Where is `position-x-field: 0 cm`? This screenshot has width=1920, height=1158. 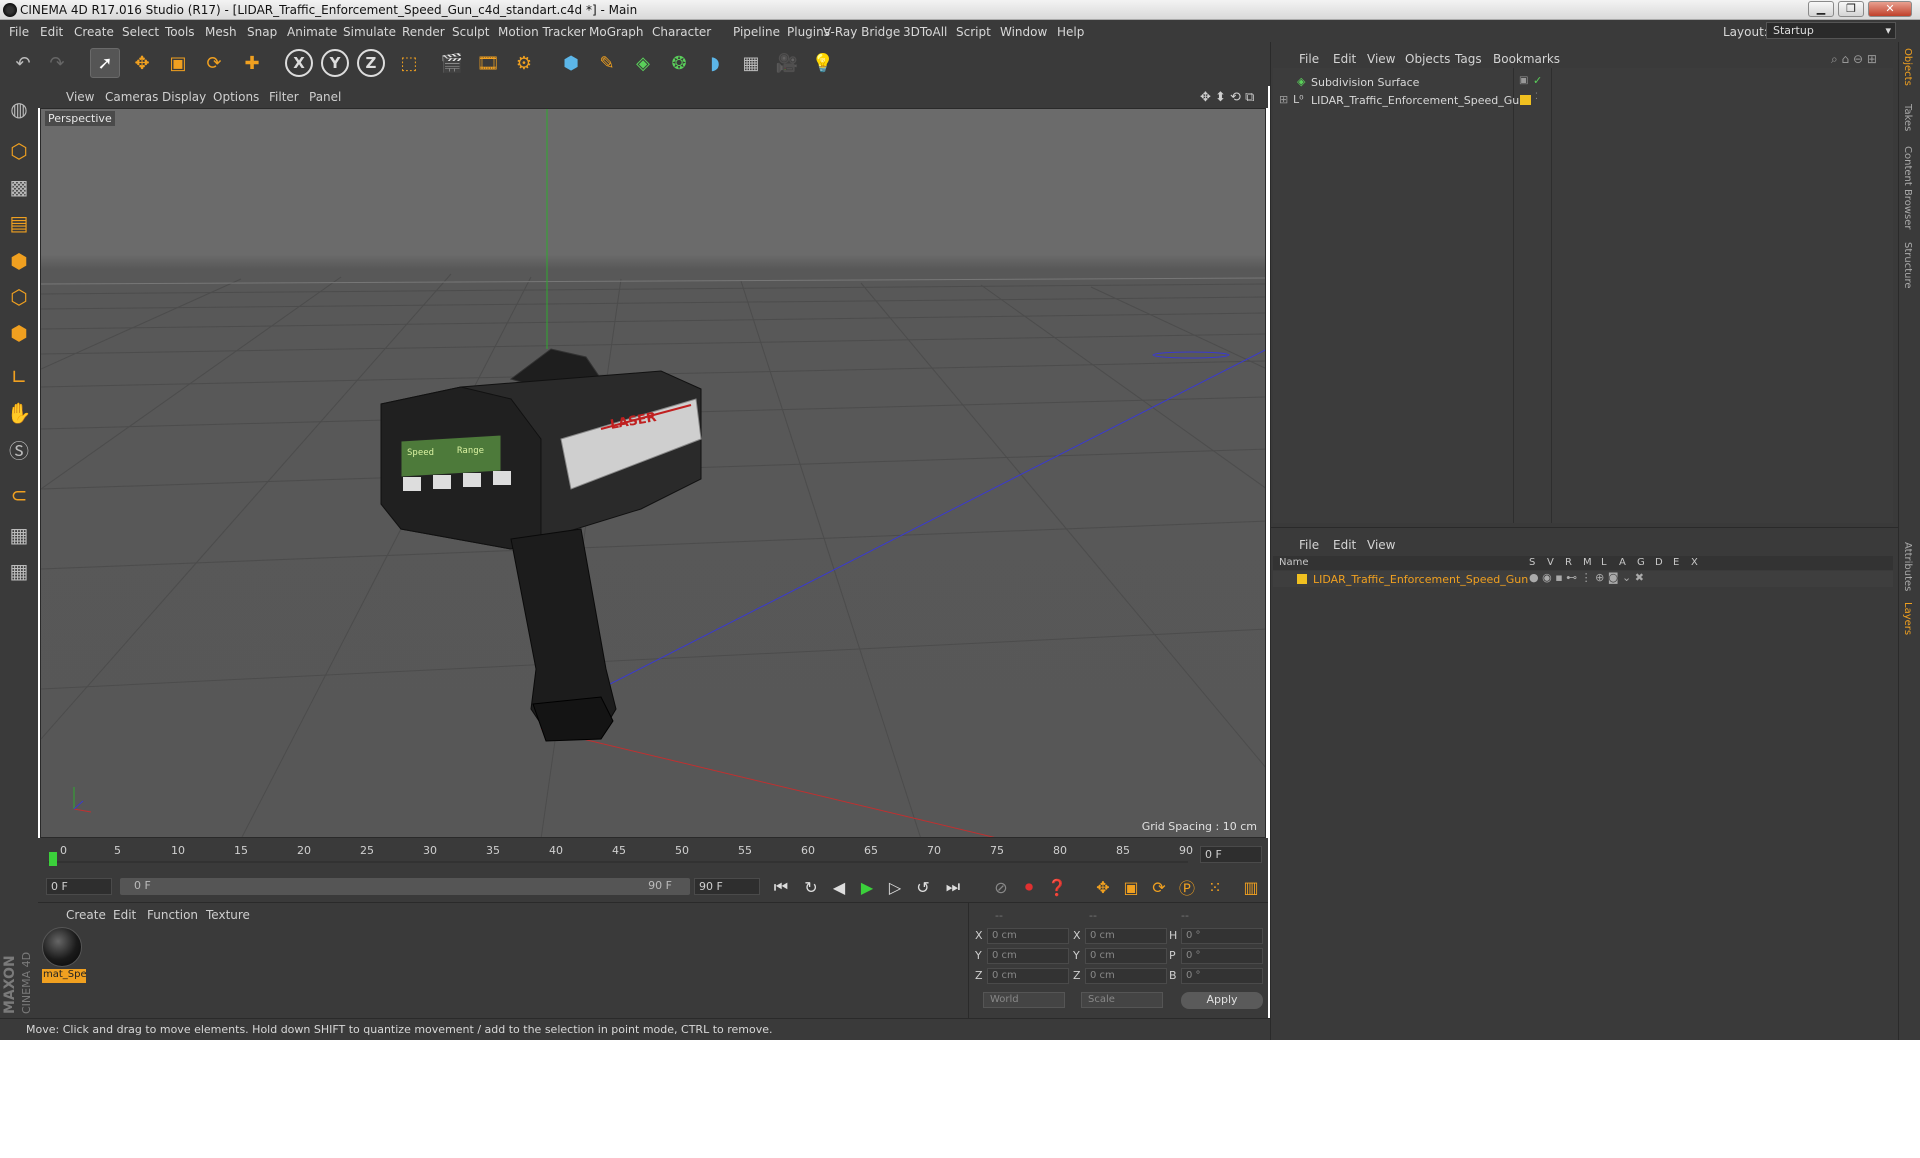 position-x-field: 0 cm is located at coordinates (1028, 936).